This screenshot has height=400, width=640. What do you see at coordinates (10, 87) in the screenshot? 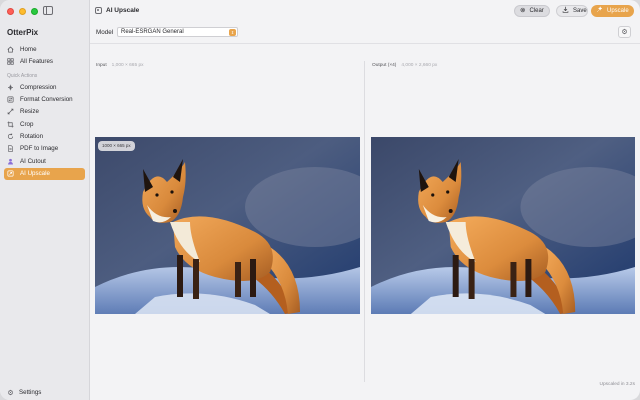
I see `compress-icon` at bounding box center [10, 87].